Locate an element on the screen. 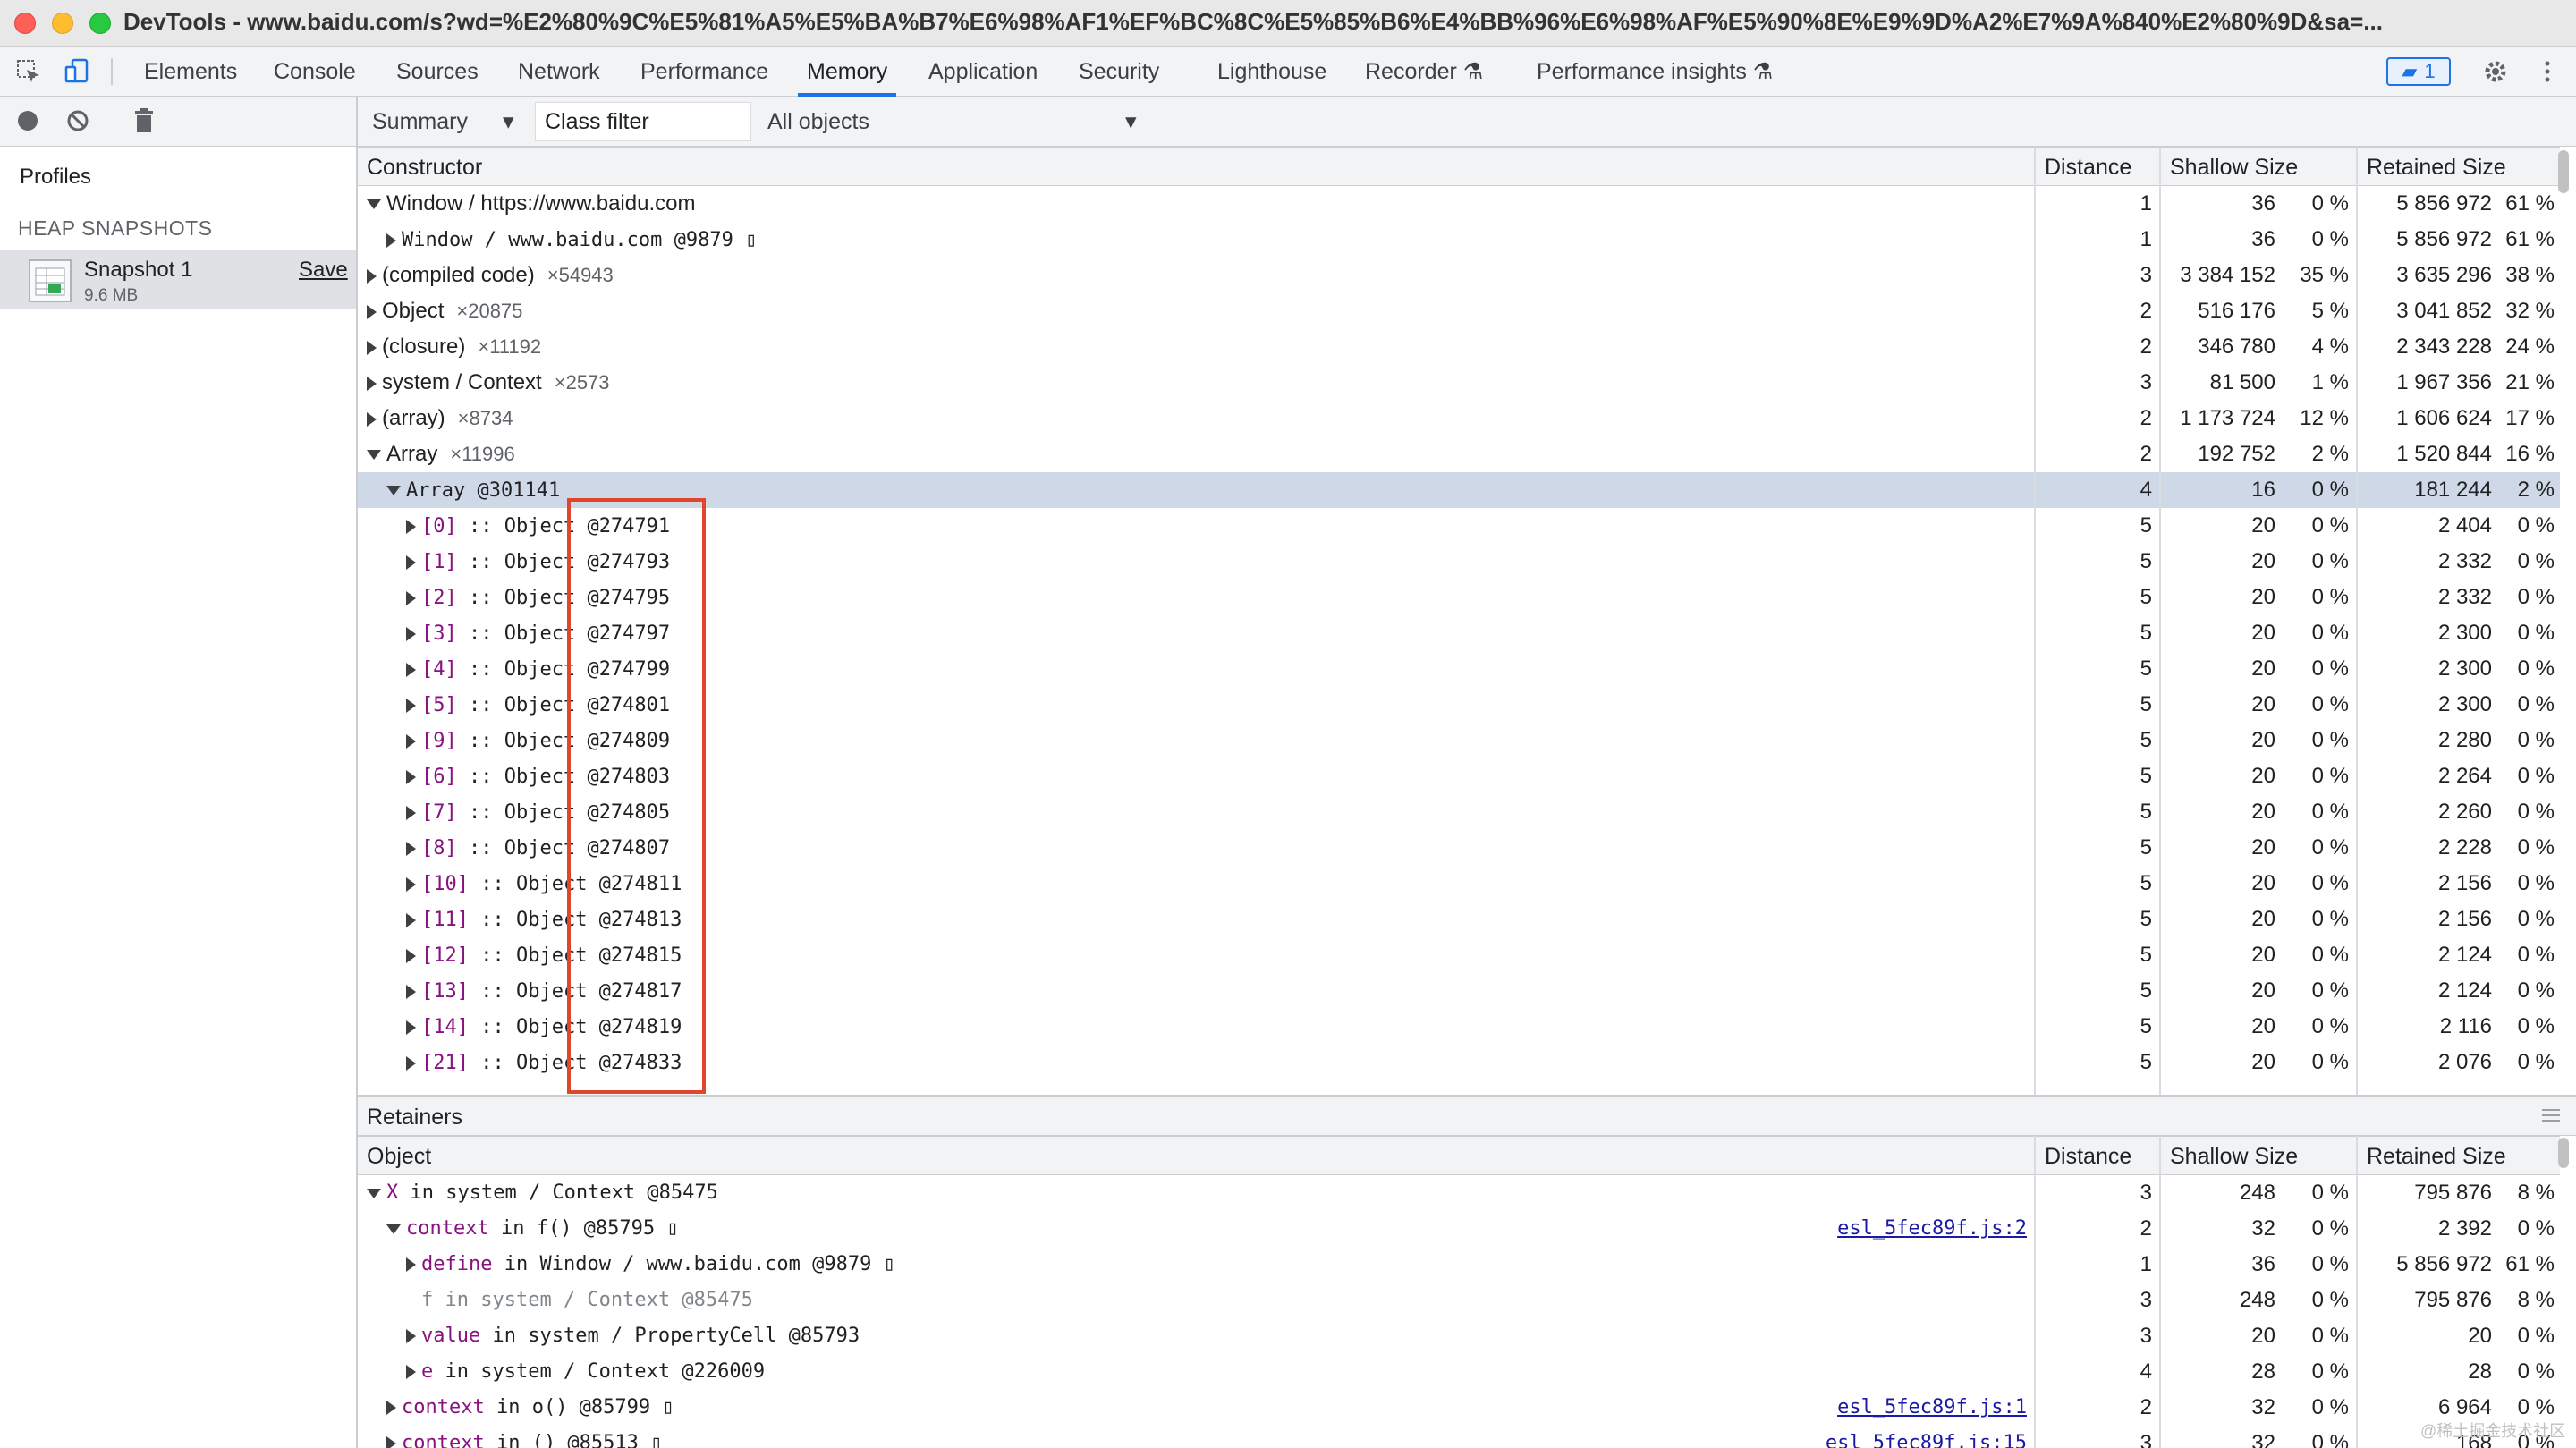 This screenshot has width=2576, height=1448. retainer-row: e in system / Context @226009 4 28 0 % 28 0 % is located at coordinates (1459, 1372).